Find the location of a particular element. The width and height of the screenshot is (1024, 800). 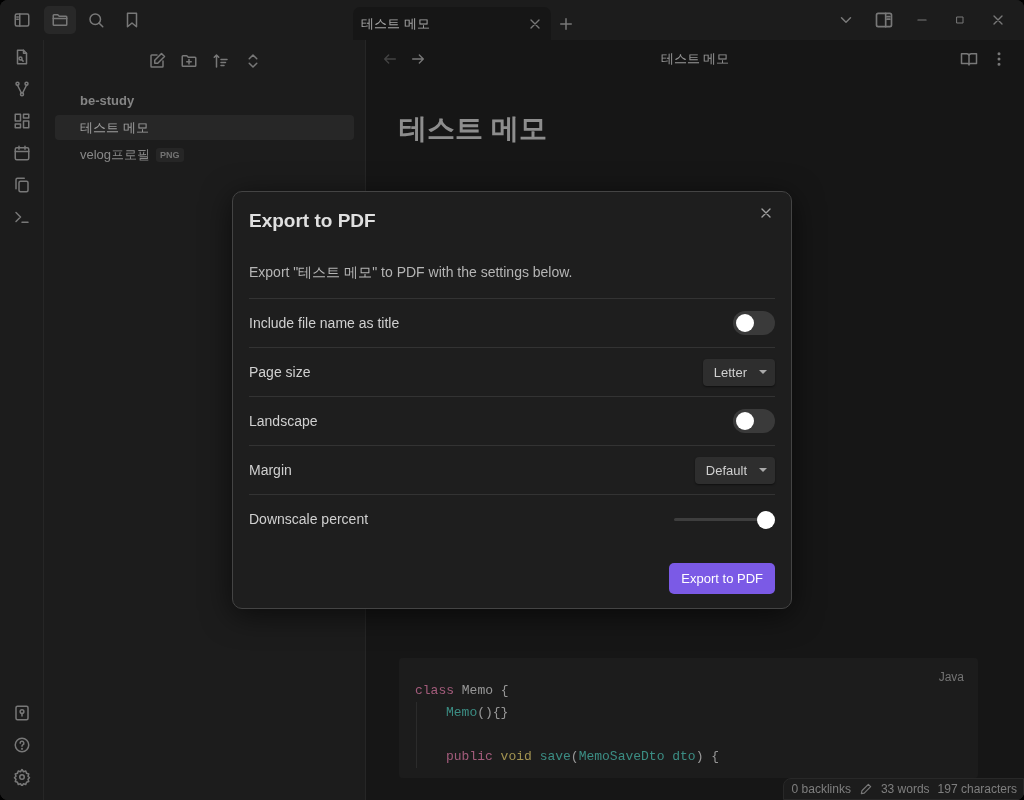

setting-label: Downscale percent is located at coordinates (309, 519).